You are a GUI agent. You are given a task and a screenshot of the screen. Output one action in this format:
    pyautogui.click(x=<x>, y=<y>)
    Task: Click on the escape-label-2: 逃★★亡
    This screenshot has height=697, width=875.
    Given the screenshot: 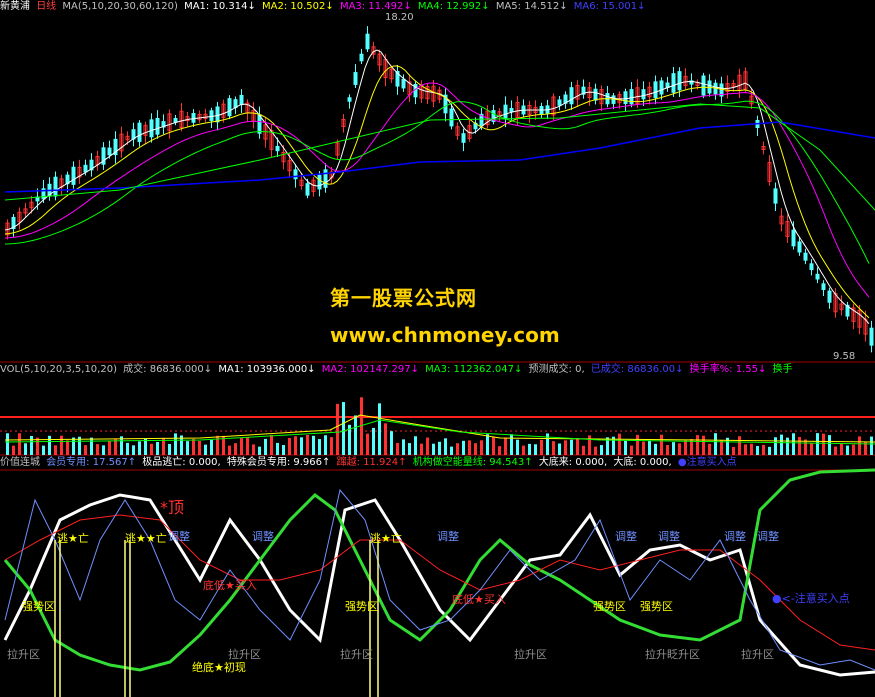 What is the action you would take?
    pyautogui.click(x=146, y=538)
    